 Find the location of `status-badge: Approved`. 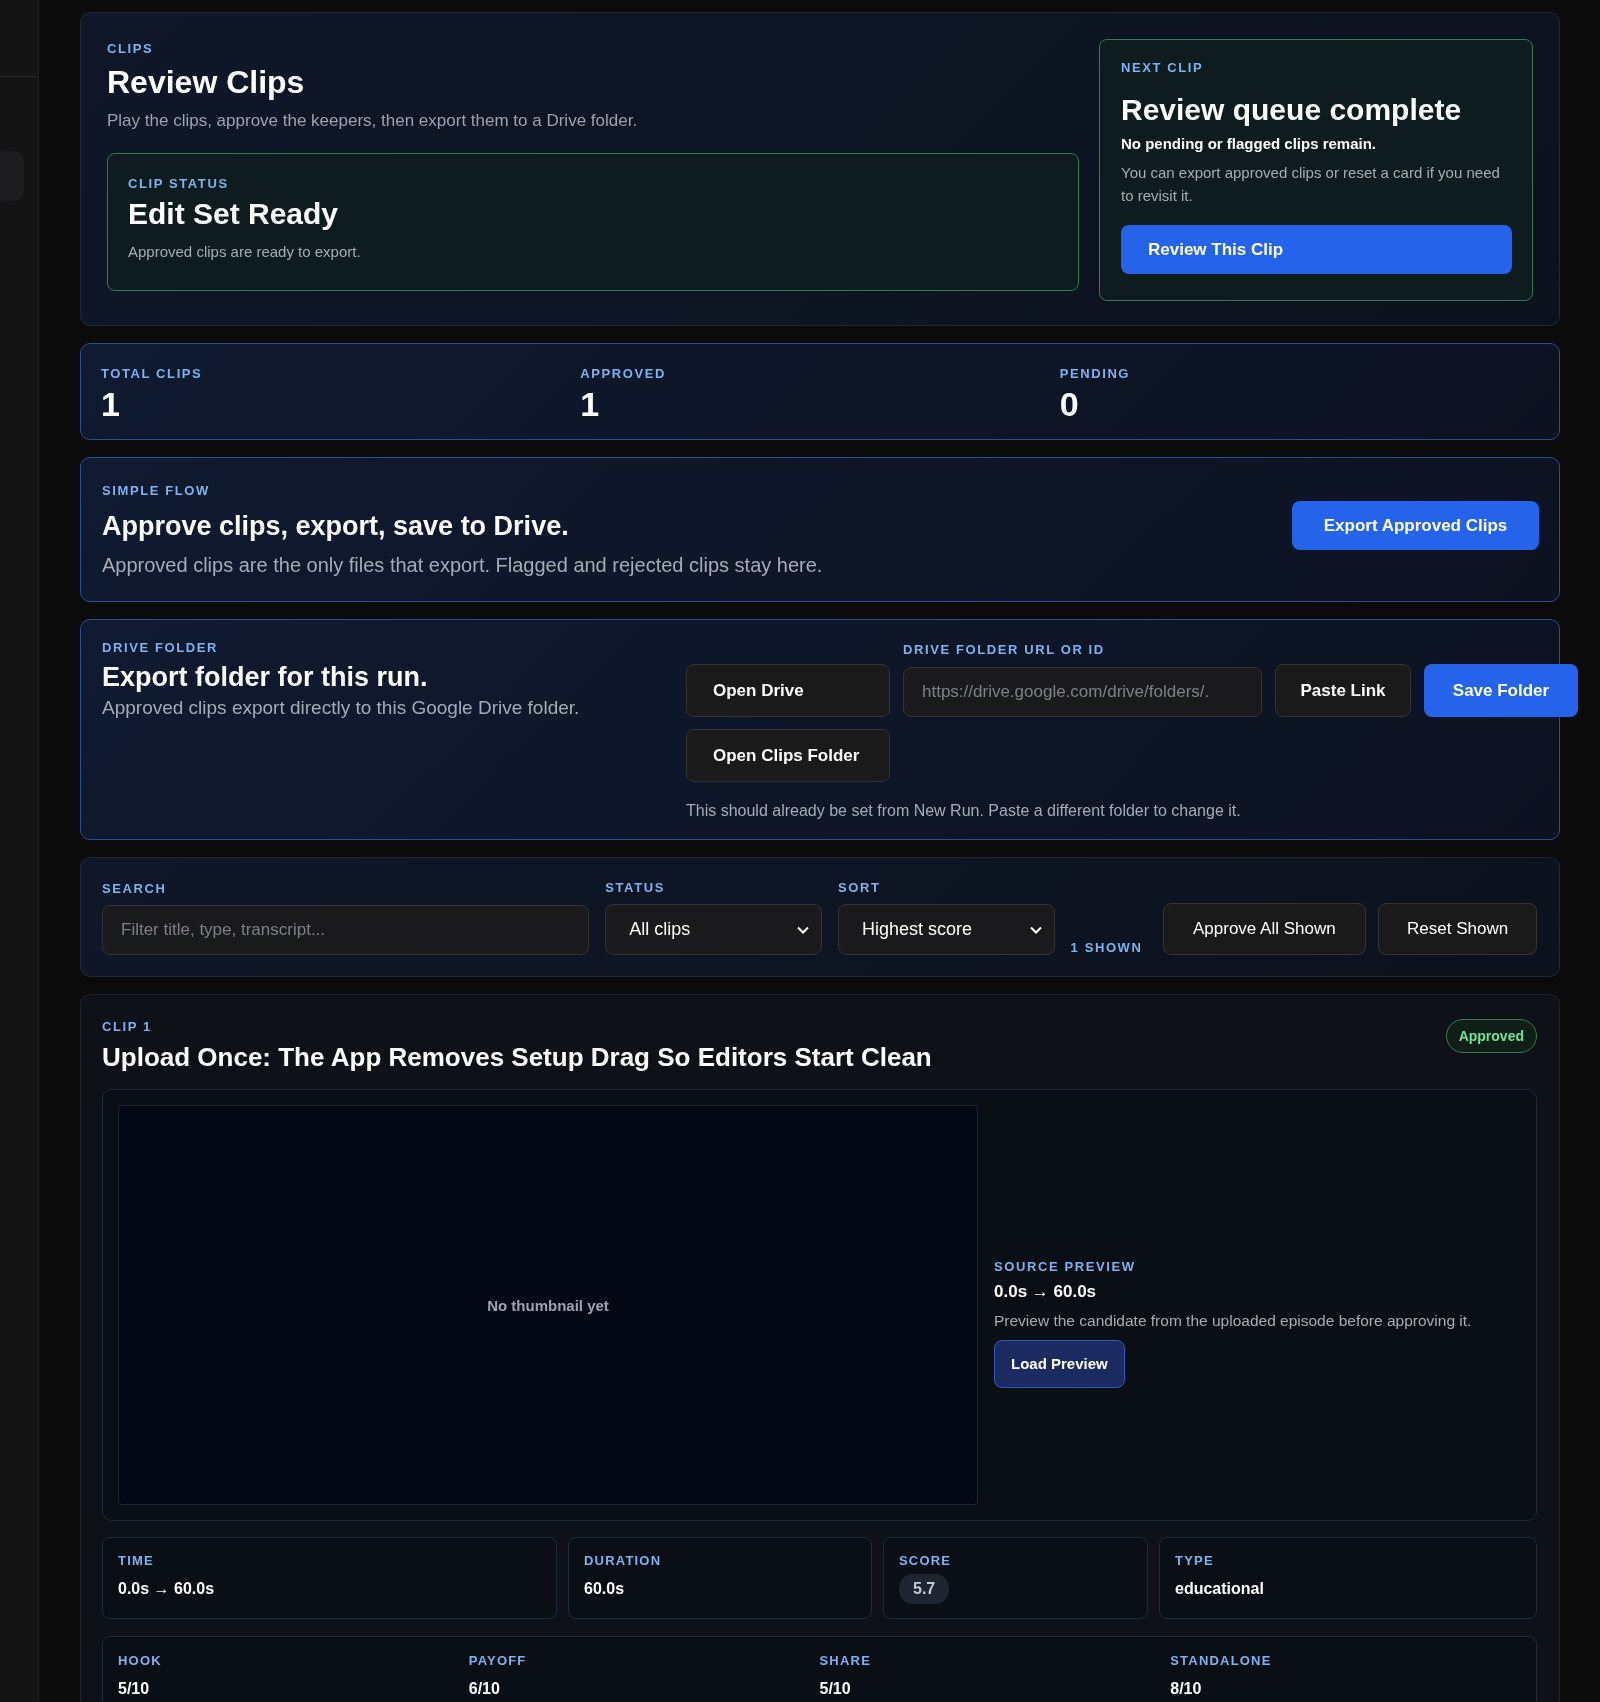

status-badge: Approved is located at coordinates (1491, 1036).